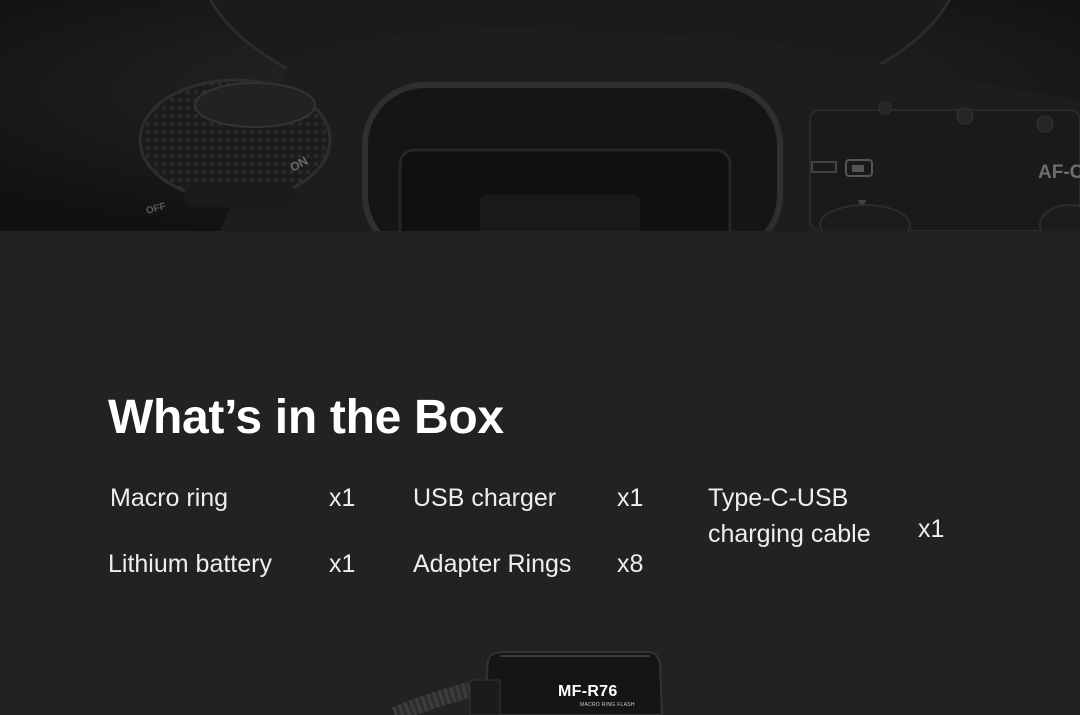 Image resolution: width=1080 pixels, height=715 pixels. Describe the element at coordinates (485, 498) in the screenshot. I see `box-item-usb-charger: USB charger` at that location.